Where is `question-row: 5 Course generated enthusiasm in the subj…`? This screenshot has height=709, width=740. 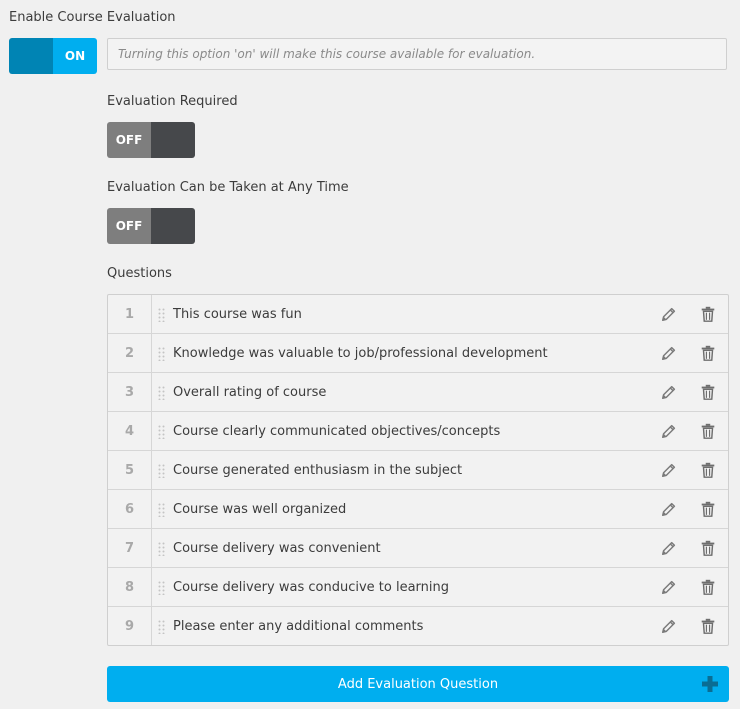
question-row: 5 Course generated enthusiasm in the subj… is located at coordinates (418, 470).